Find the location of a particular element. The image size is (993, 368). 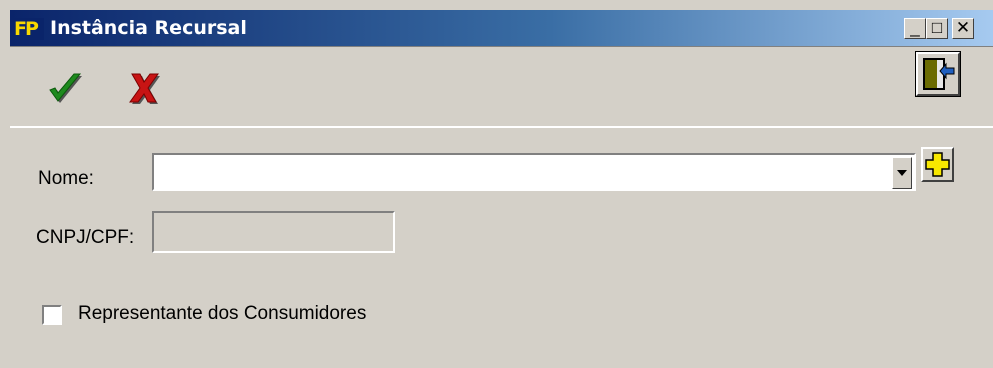

app-icon: FP is located at coordinates (29, 29).